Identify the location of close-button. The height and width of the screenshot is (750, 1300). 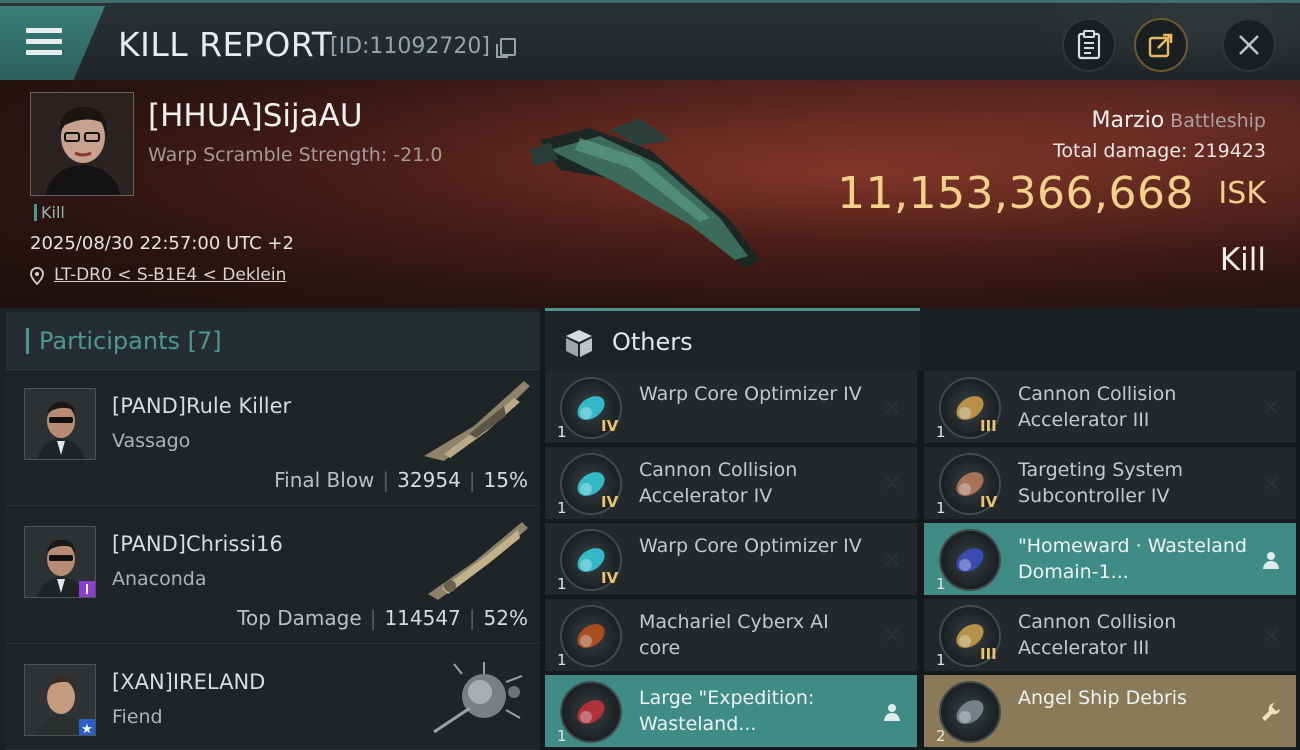
(1249, 45).